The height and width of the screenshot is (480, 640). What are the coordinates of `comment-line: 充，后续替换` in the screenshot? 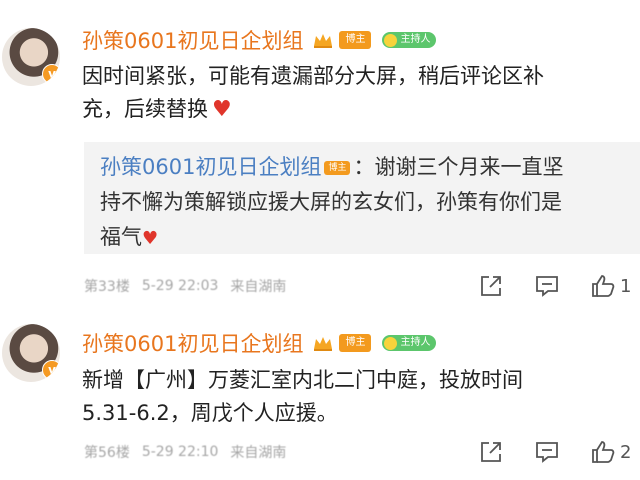 It's located at (145, 109).